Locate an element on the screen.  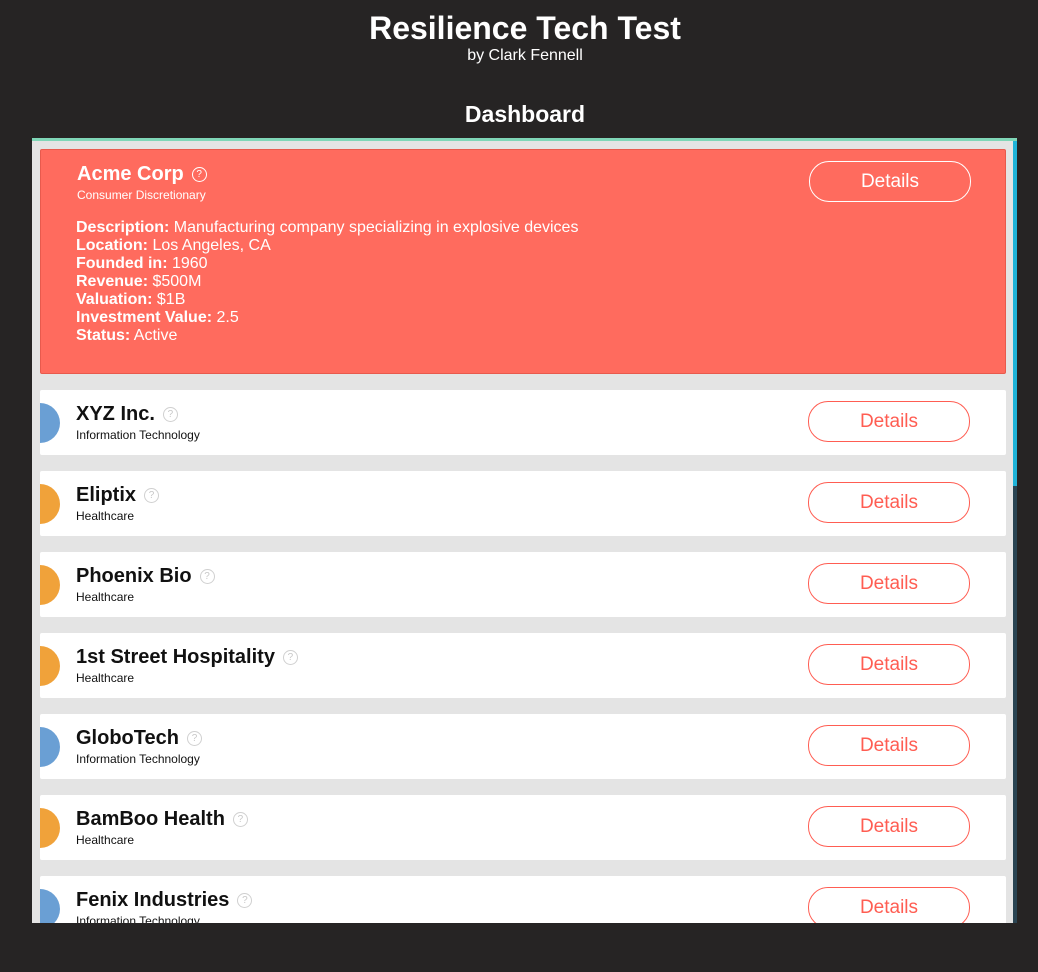
detail-row-revenue: Revenue: $500M is located at coordinates (327, 282).